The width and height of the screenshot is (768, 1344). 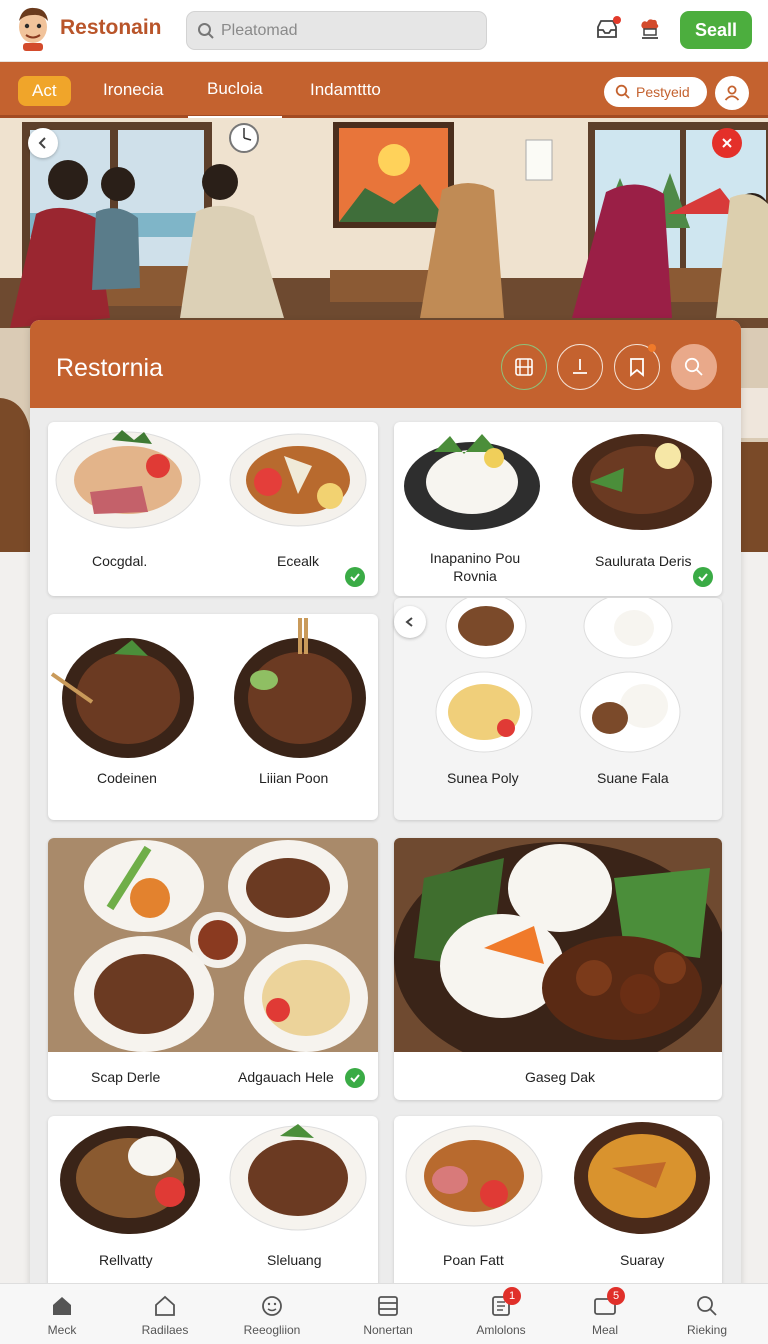 What do you see at coordinates (44, 91) in the screenshot?
I see `tab-act: Act` at bounding box center [44, 91].